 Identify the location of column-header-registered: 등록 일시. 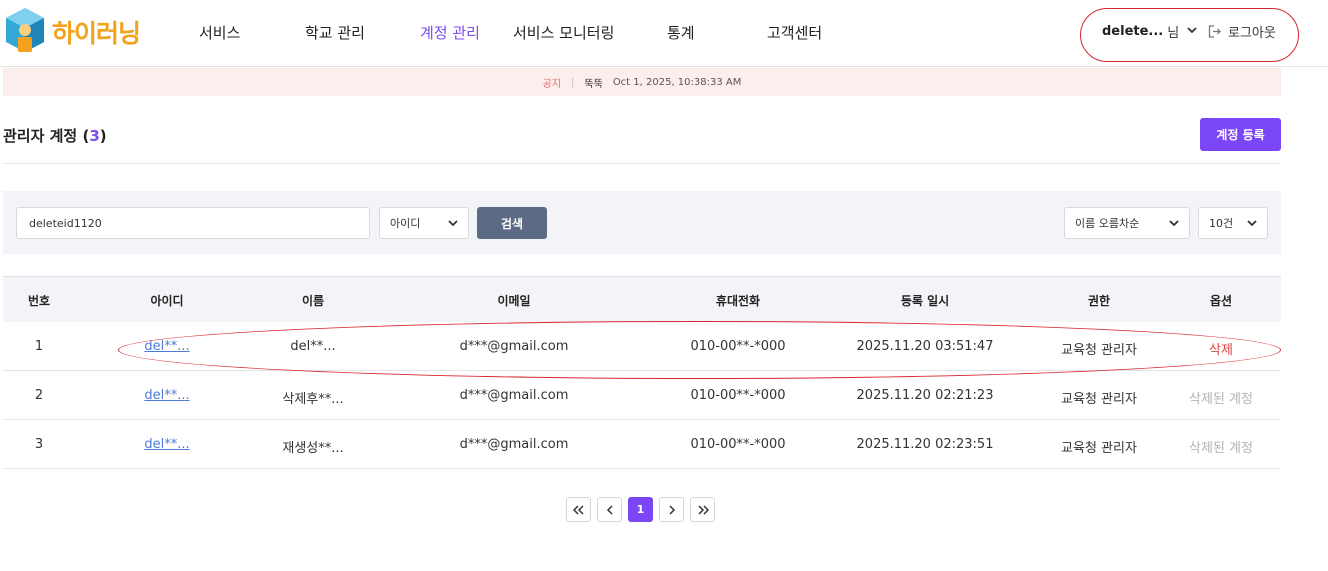
(925, 301).